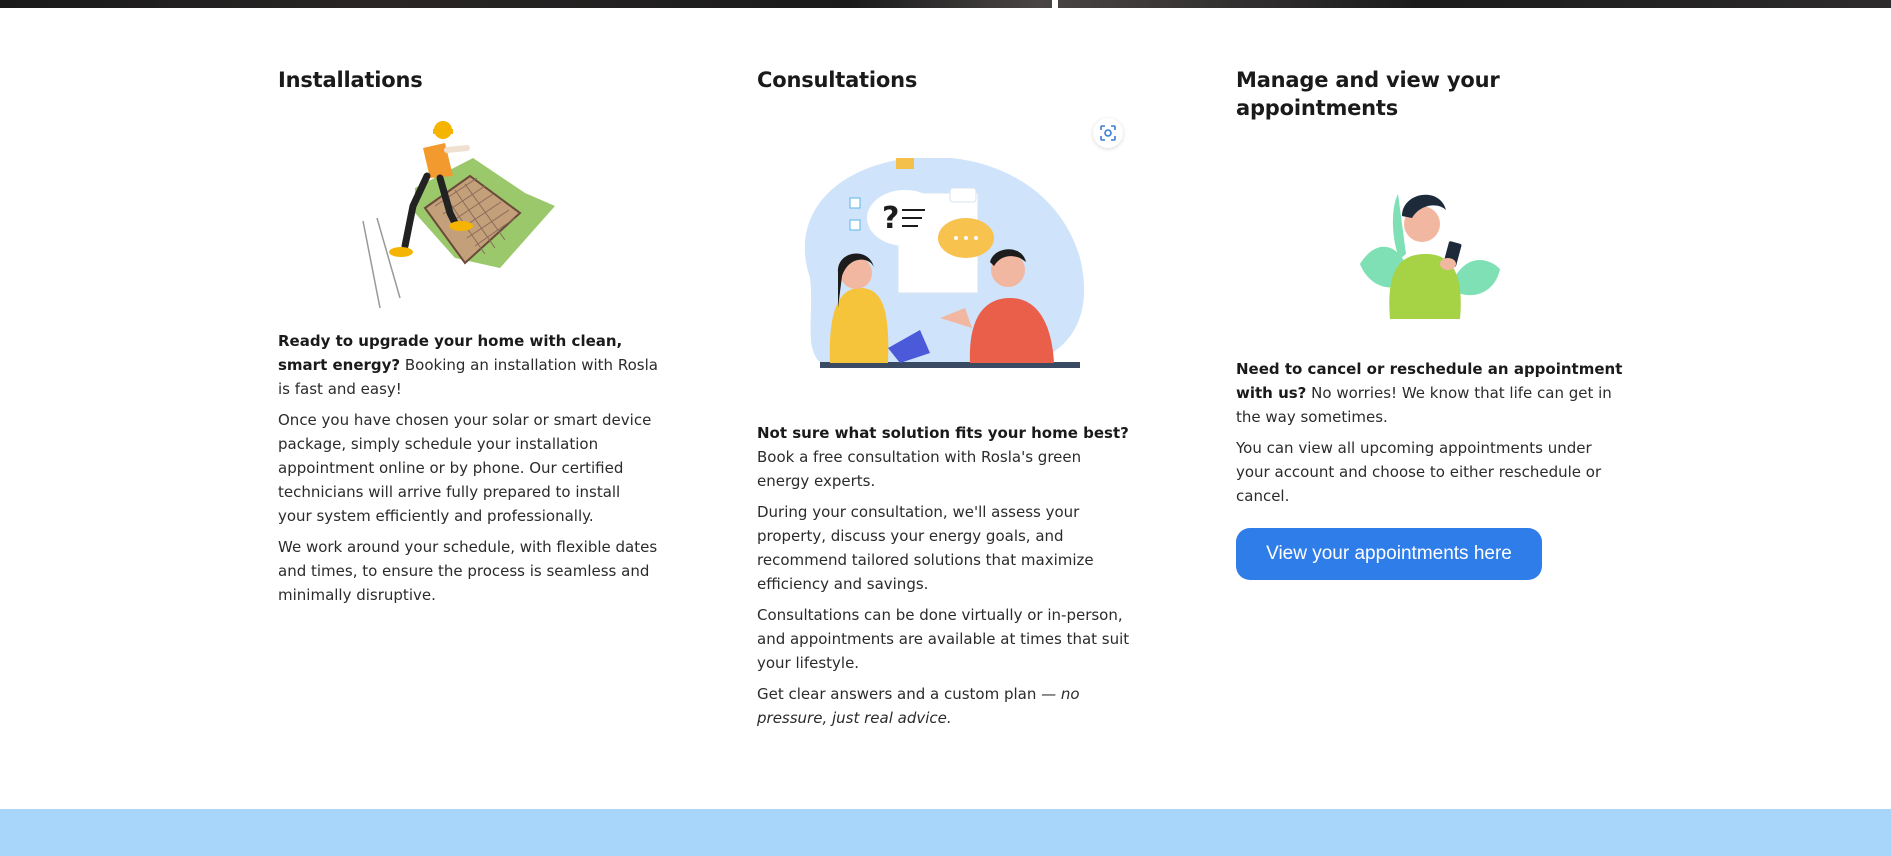 This screenshot has width=1891, height=856. I want to click on consultations-title: Consultations, so click(837, 80).